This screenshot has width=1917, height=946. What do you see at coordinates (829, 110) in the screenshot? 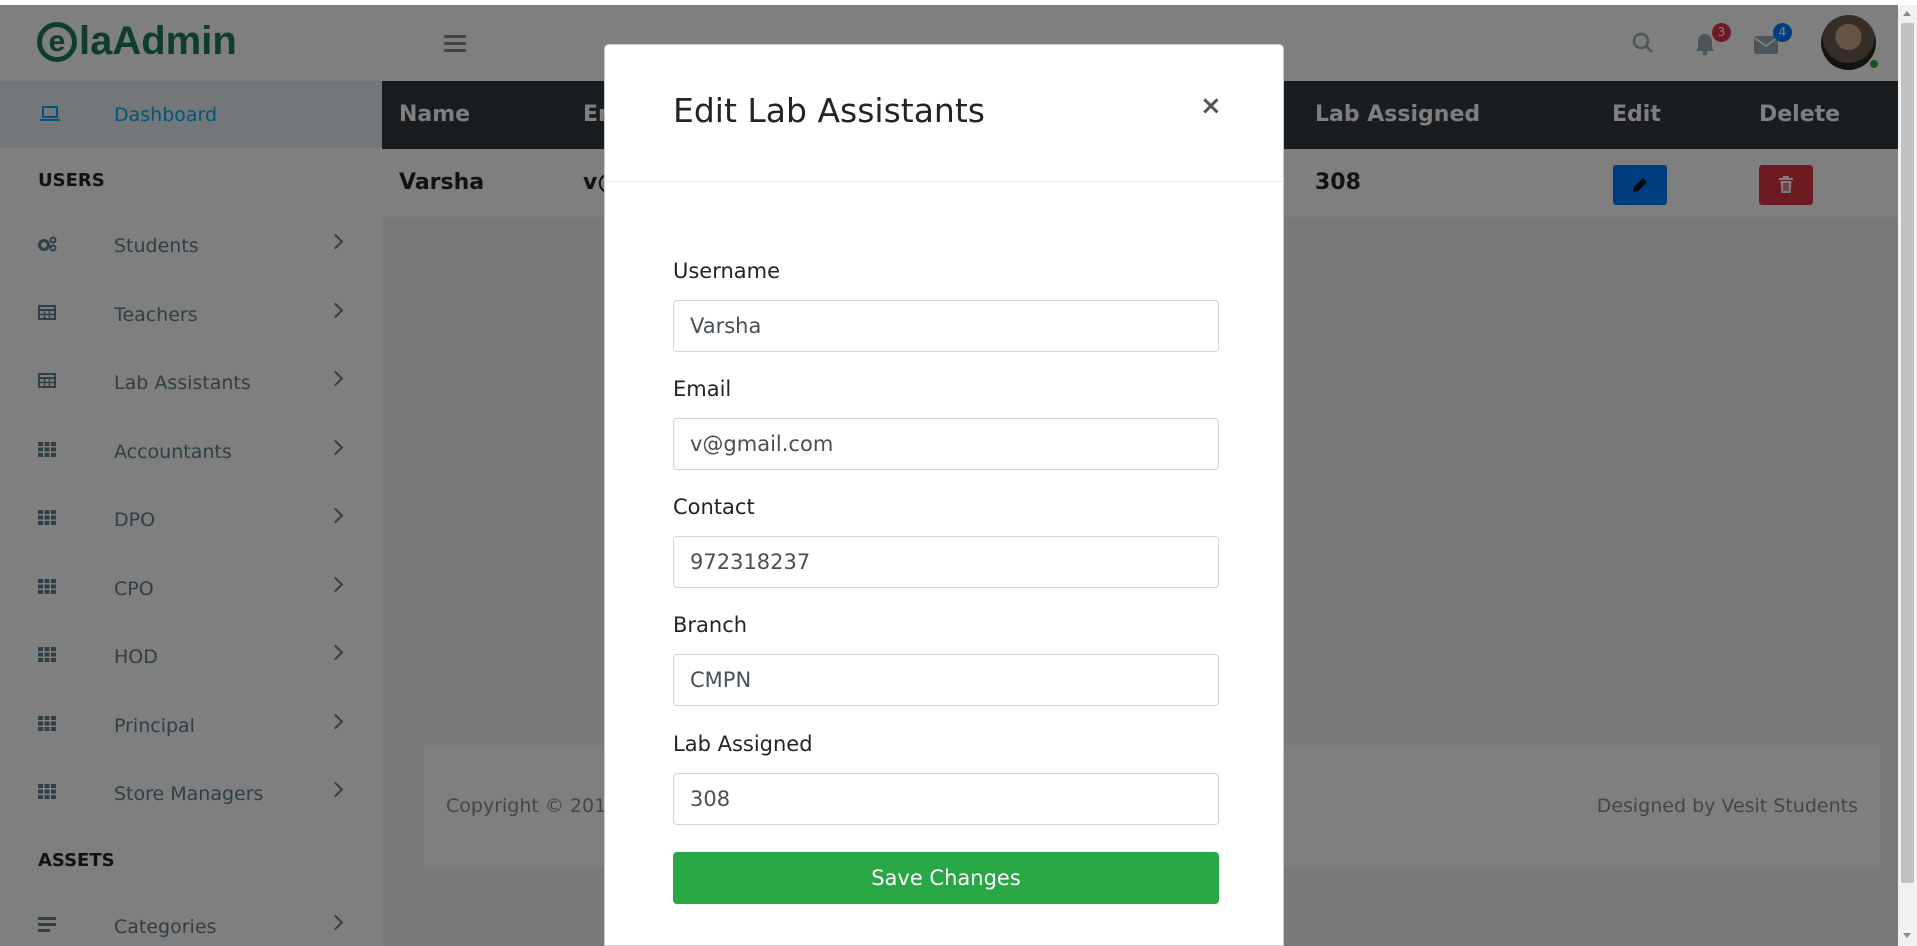
I see `modal-title: Edit Lab Assistants` at bounding box center [829, 110].